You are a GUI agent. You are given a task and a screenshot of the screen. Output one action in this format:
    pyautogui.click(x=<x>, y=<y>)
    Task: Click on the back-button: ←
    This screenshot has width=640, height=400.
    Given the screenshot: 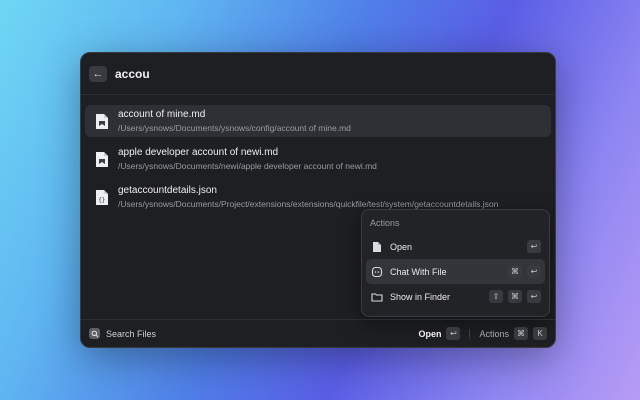 What is the action you would take?
    pyautogui.click(x=98, y=73)
    